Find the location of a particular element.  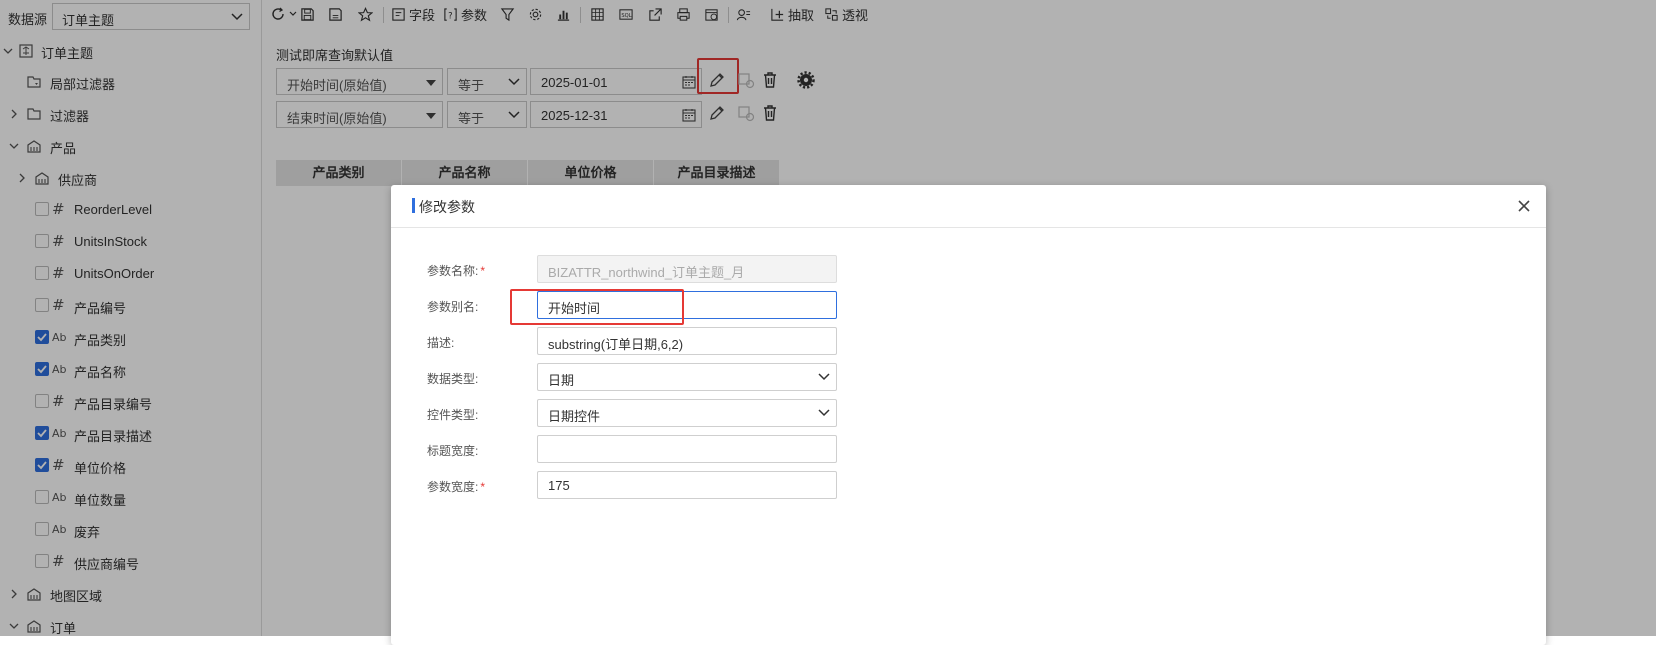

form-row-param-width: 参数宽度: * 175 is located at coordinates (968, 485).